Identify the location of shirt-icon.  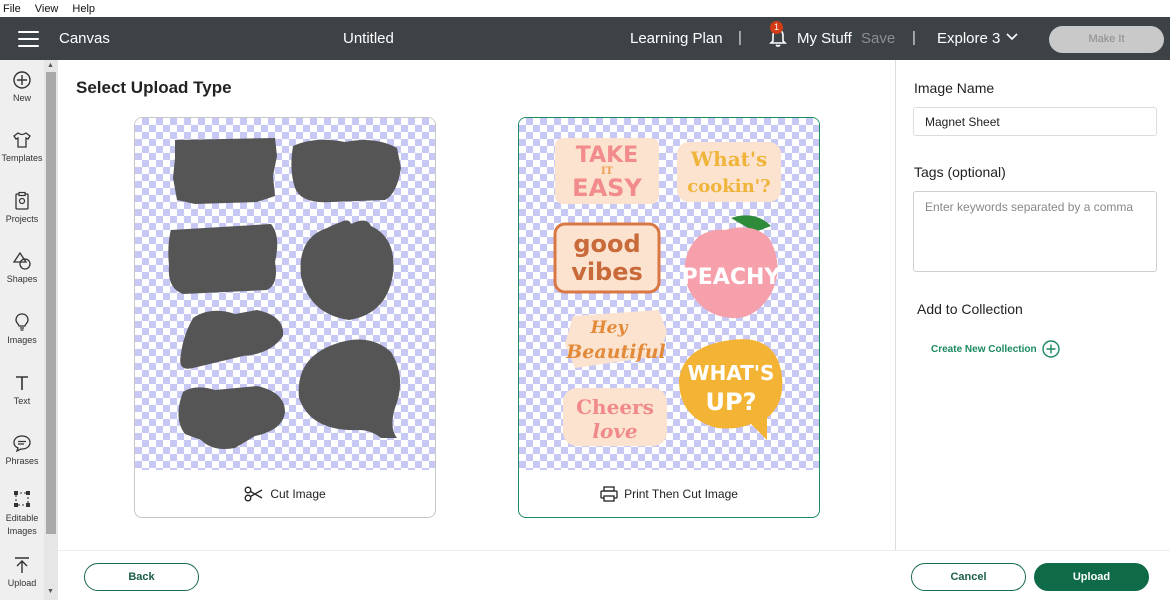
(22, 140).